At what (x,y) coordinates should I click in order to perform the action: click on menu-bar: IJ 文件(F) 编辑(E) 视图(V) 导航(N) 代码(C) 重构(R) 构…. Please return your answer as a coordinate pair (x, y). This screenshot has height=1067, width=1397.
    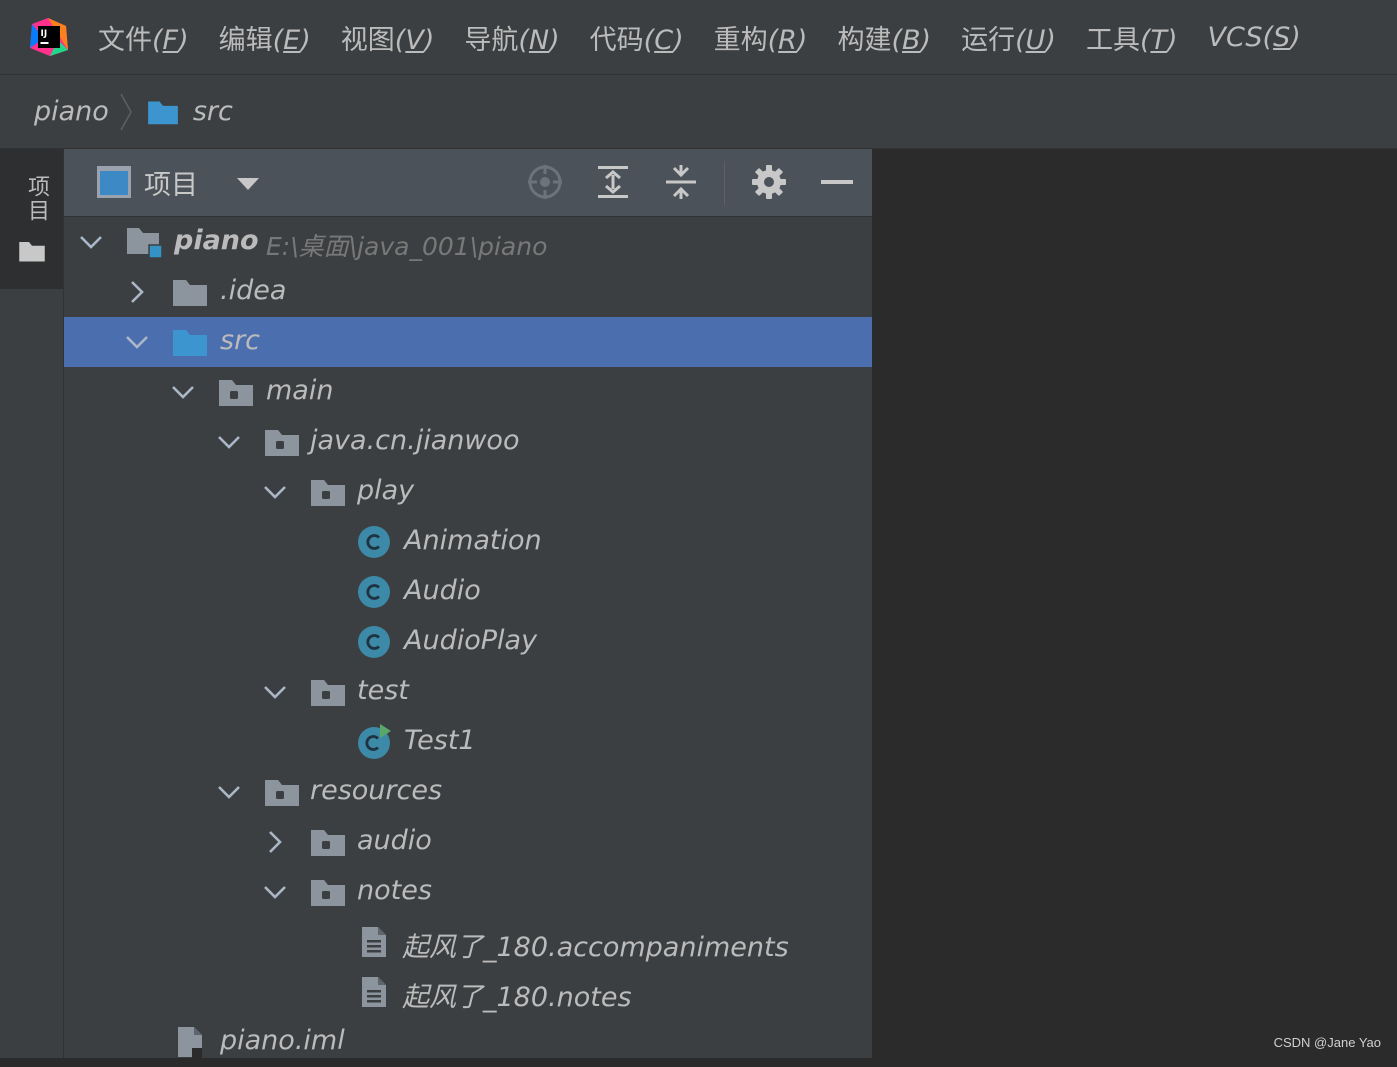
    Looking at the image, I should click on (698, 37).